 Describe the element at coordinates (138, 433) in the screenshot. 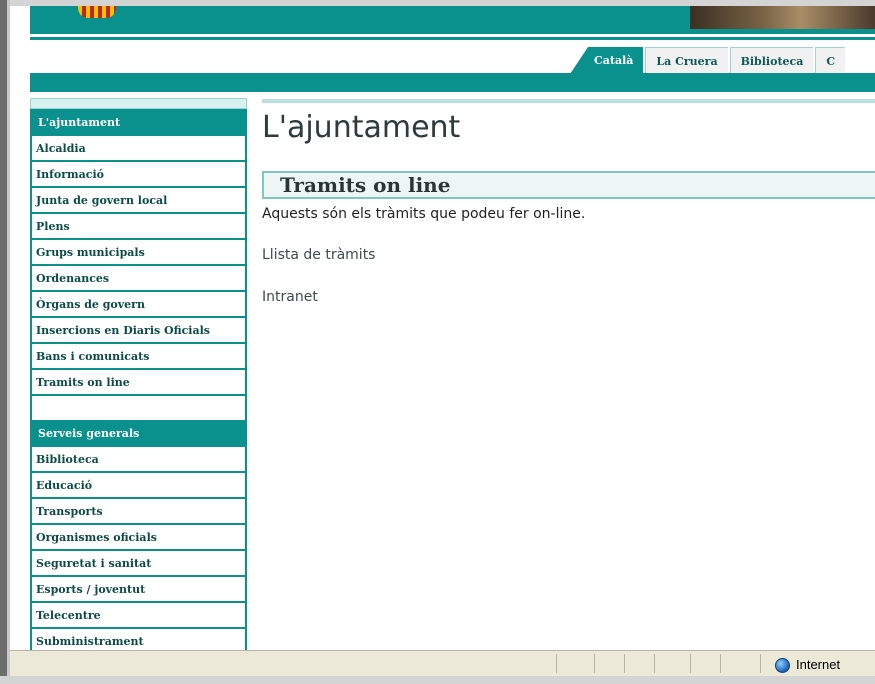

I see `sidebar-header-serveis-generals: Serveis generals` at that location.